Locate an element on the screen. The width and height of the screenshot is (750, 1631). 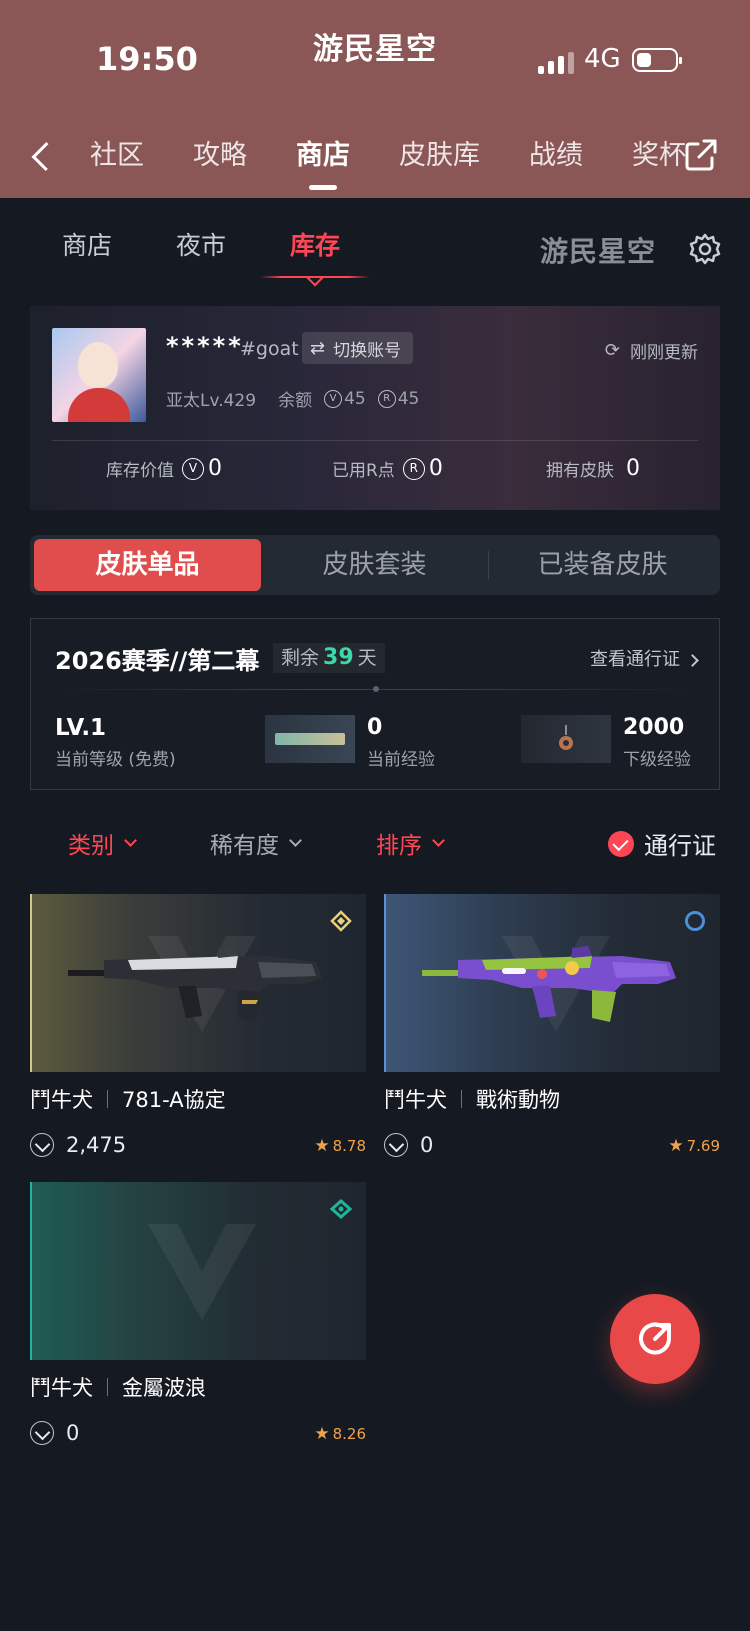
rp-used-stat: 已用R点 R 0 is located at coordinates (387, 468).